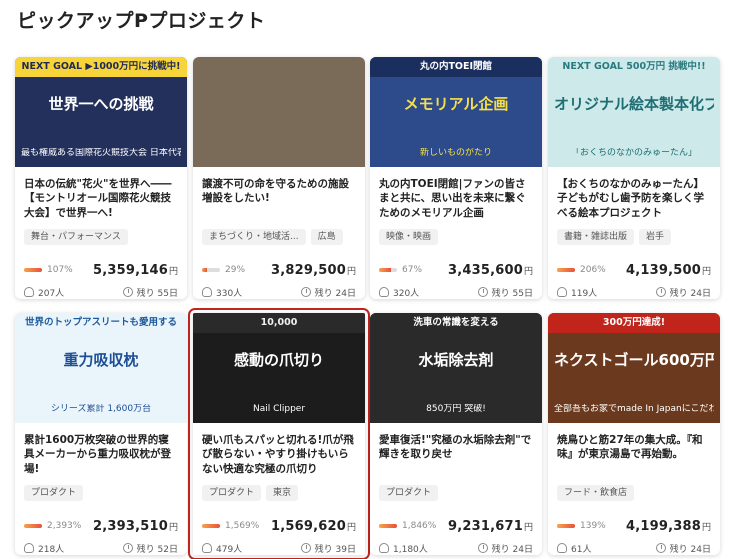 The width and height of the screenshot is (732, 559). What do you see at coordinates (130, 270) in the screenshot?
I see `amount-raised: 5,359,146` at bounding box center [130, 270].